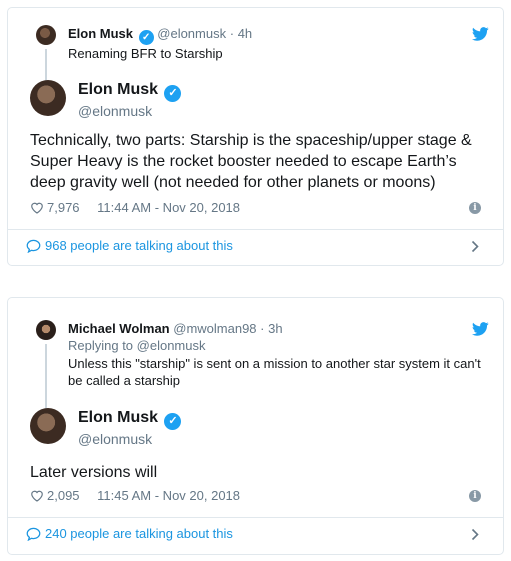 Image resolution: width=511 pixels, height=561 pixels. What do you see at coordinates (145, 53) in the screenshot?
I see `parent-tweet-text: Renaming BFR to Starship` at bounding box center [145, 53].